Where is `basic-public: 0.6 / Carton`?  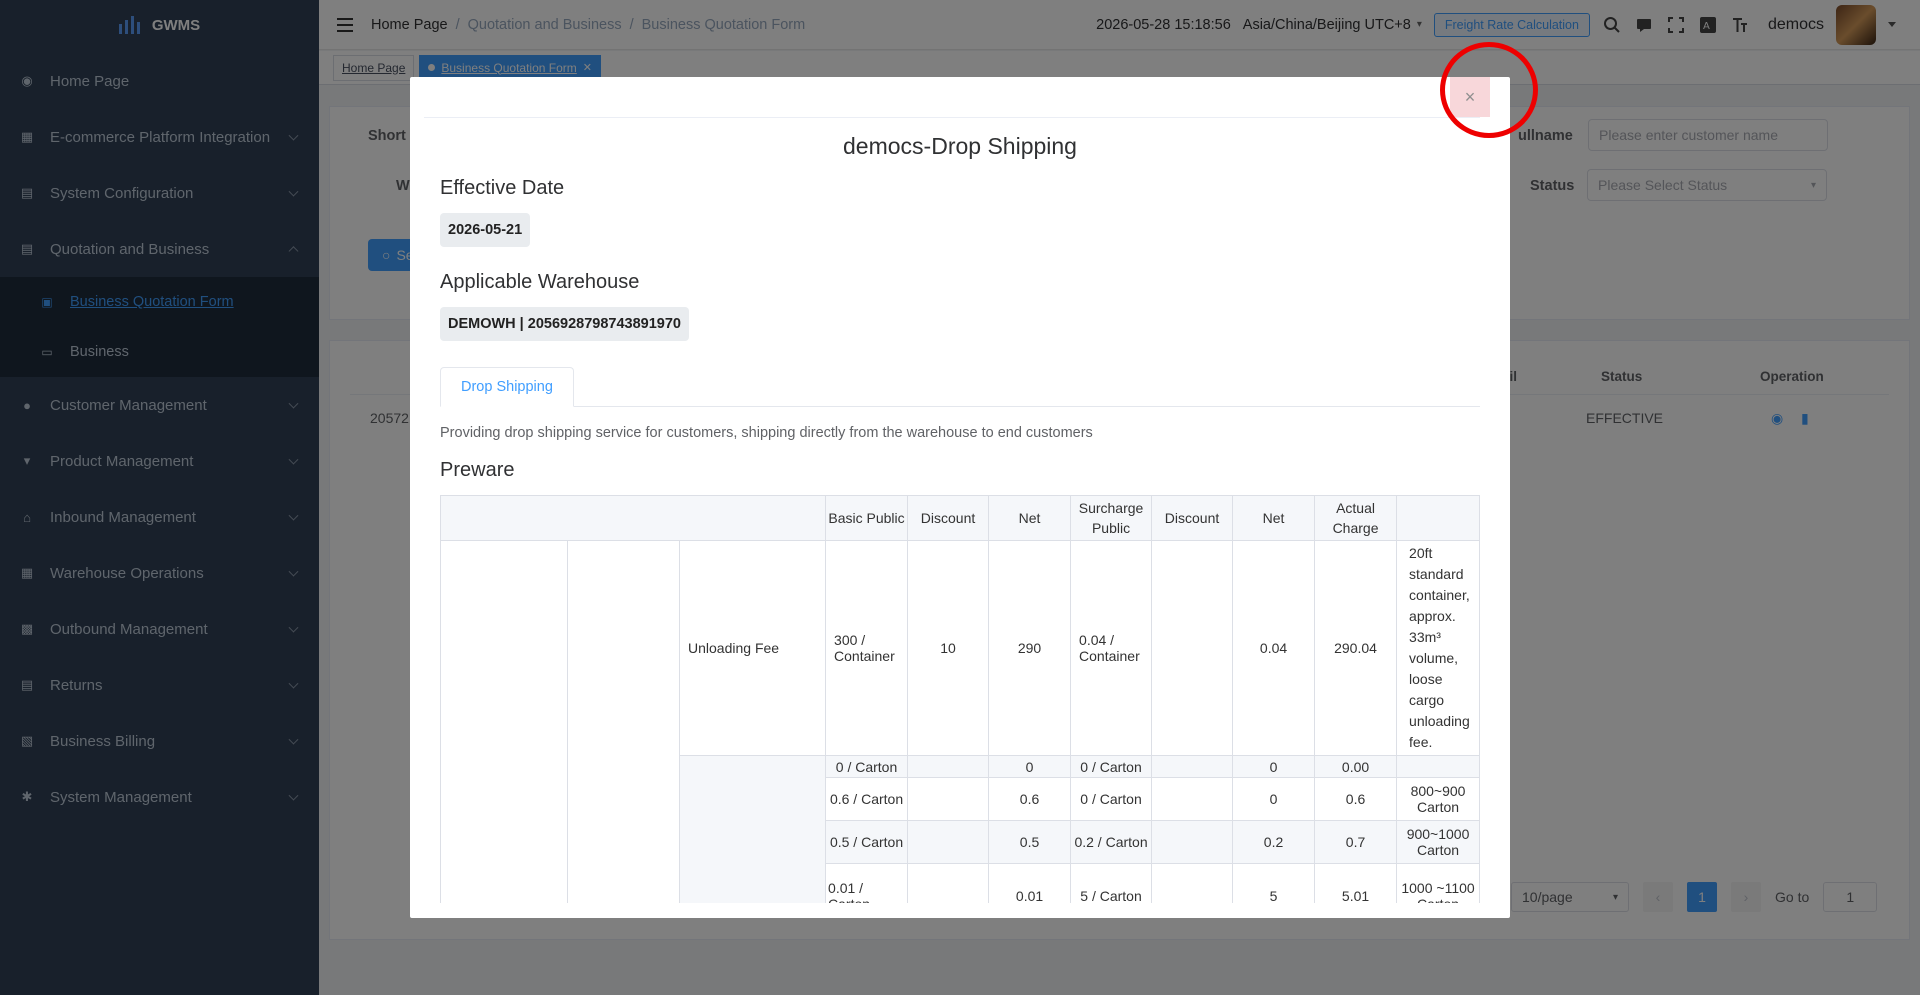
basic-public: 0.6 / Carton is located at coordinates (867, 799).